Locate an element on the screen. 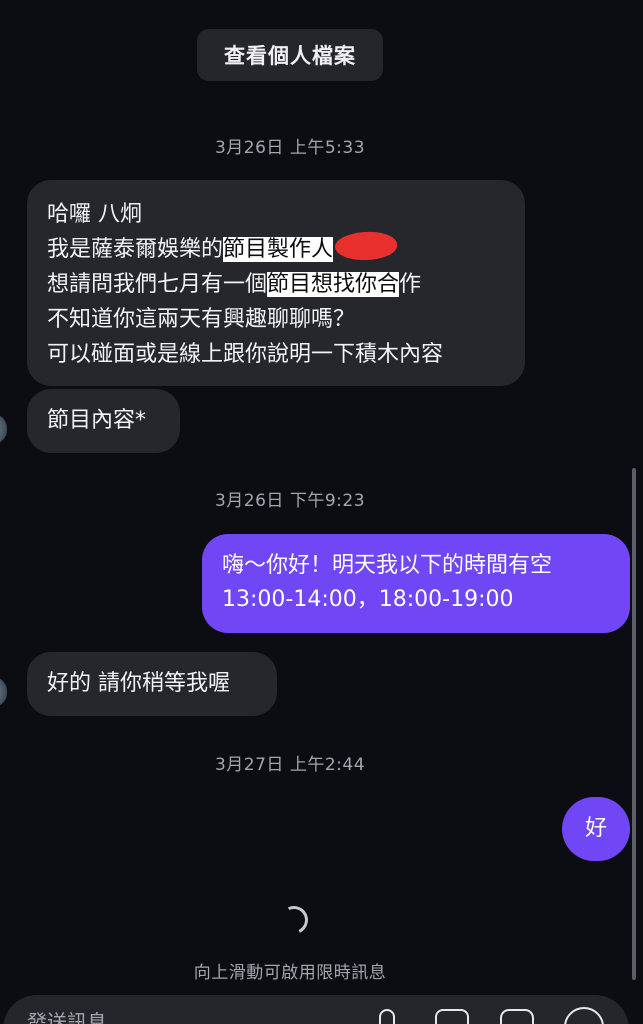 This screenshot has width=643, height=1024. timestamp: 3月27日 上午2:44 is located at coordinates (290, 765).